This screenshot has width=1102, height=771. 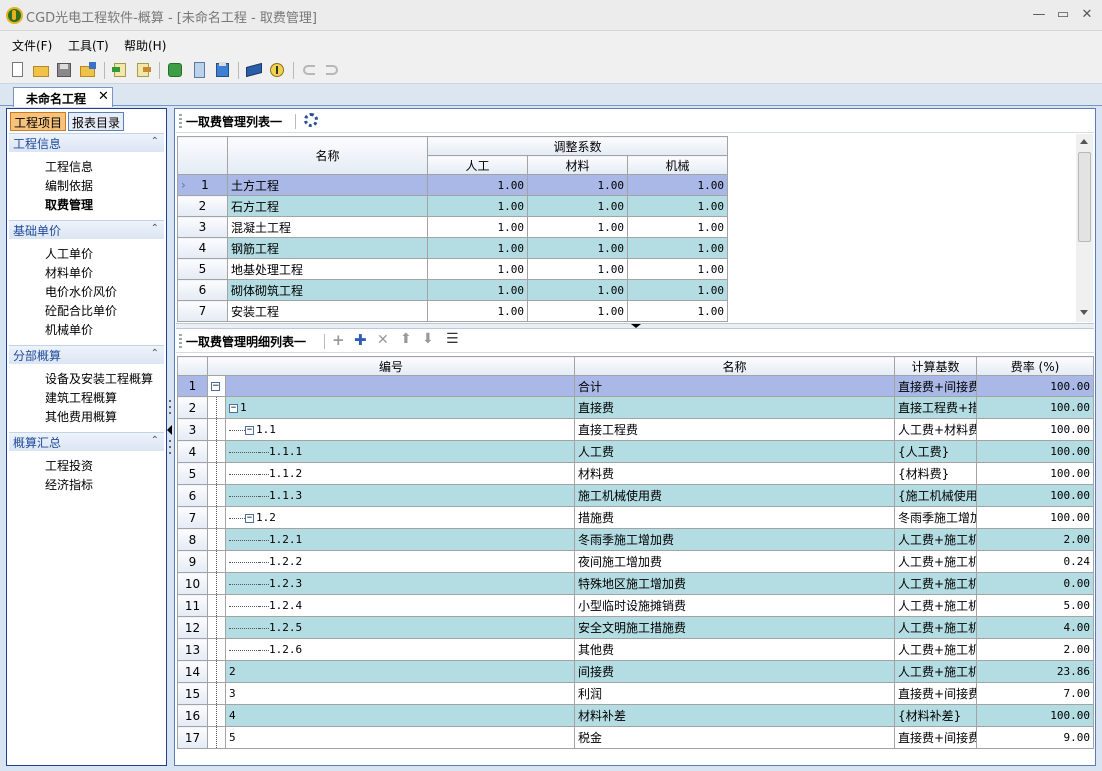 I want to click on fee-name-cell: 间接费, so click(x=735, y=671).